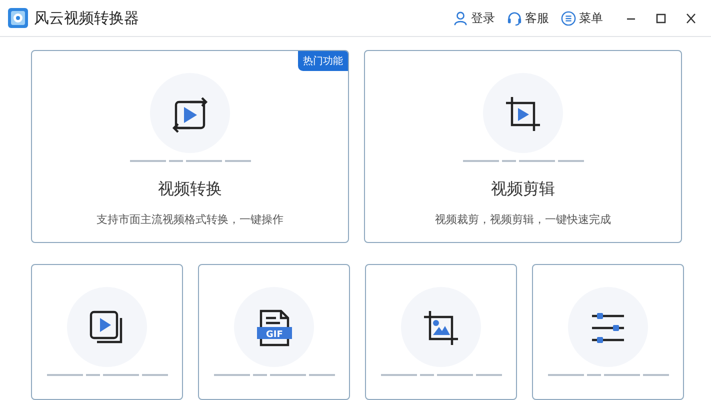 The height and width of the screenshot is (400, 711). I want to click on menu-icon, so click(568, 18).